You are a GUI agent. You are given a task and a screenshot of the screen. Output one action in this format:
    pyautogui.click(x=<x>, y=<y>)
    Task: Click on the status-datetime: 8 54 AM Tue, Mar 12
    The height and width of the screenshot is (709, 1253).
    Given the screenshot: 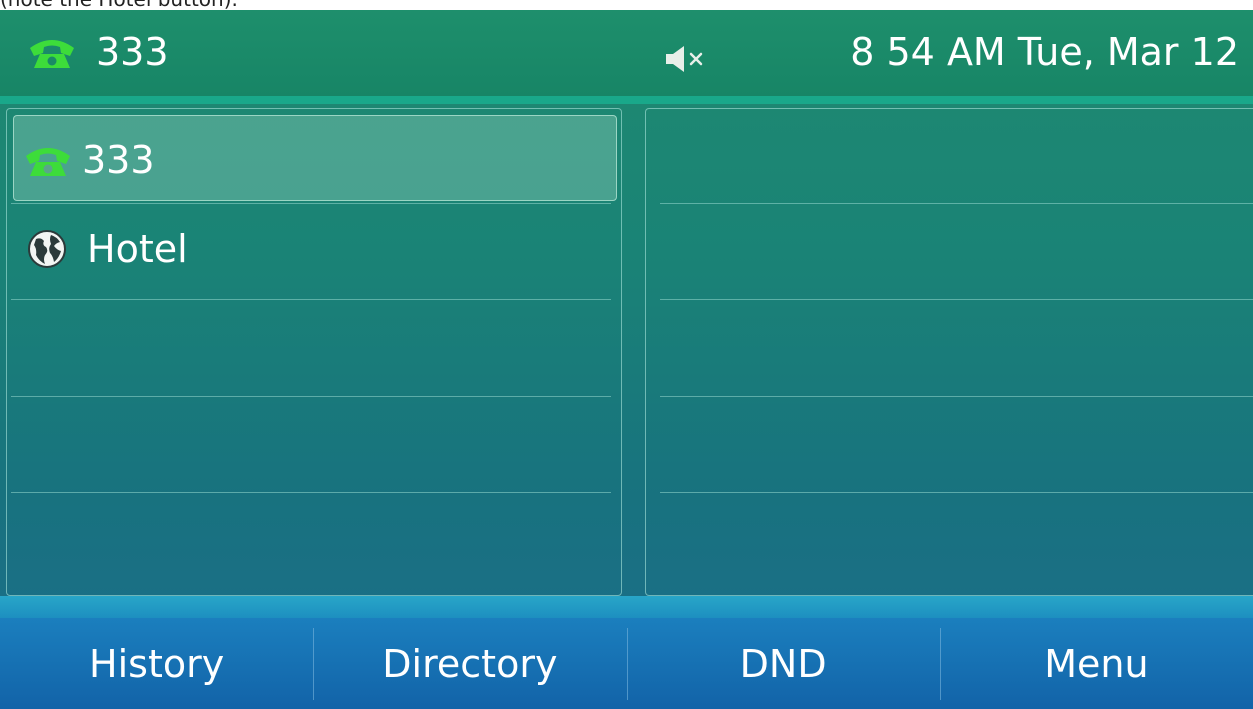 What is the action you would take?
    pyautogui.click(x=1044, y=52)
    